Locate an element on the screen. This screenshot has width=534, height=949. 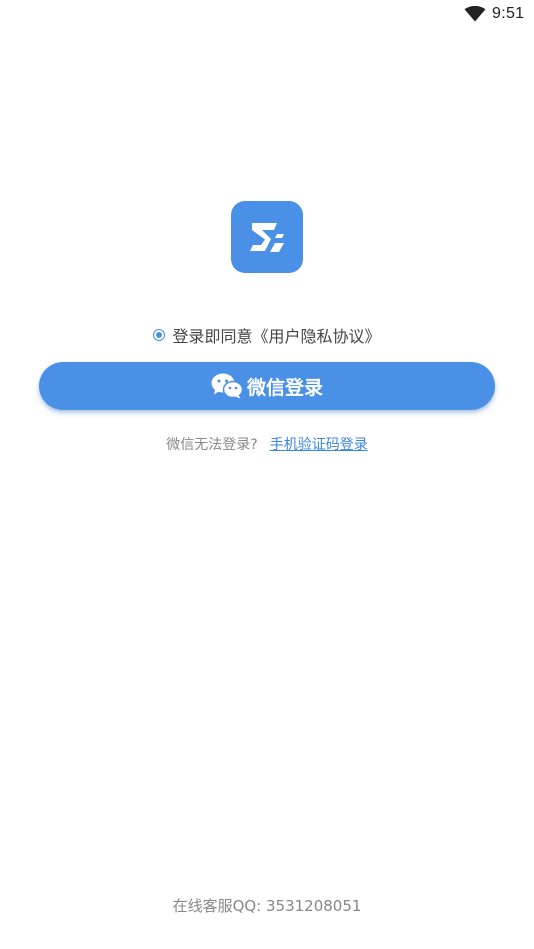
app-logo is located at coordinates (267, 237).